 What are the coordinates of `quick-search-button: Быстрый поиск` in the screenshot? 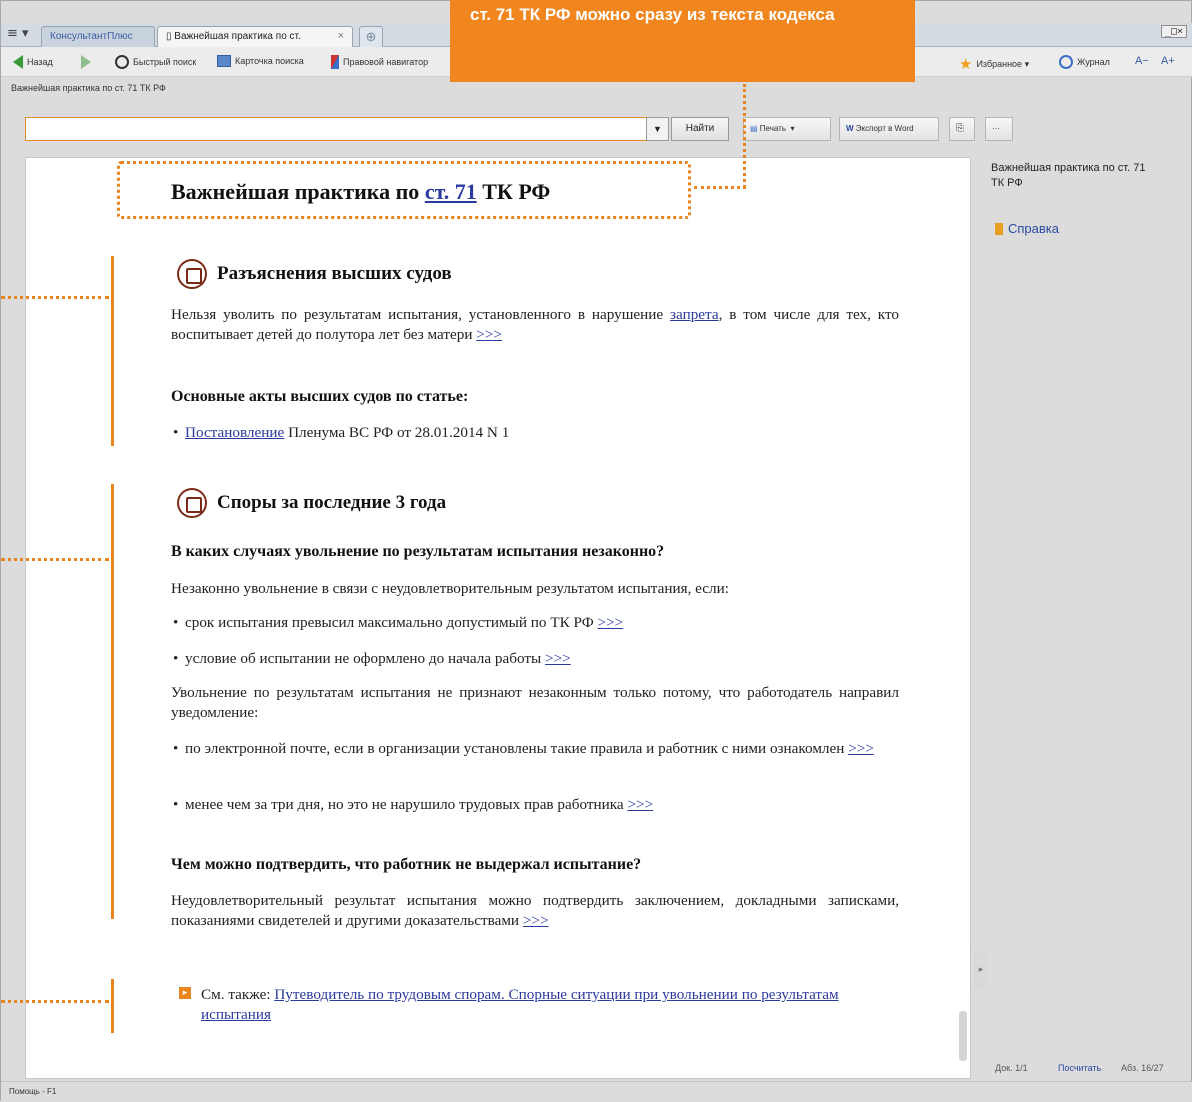 It's located at (155, 62).